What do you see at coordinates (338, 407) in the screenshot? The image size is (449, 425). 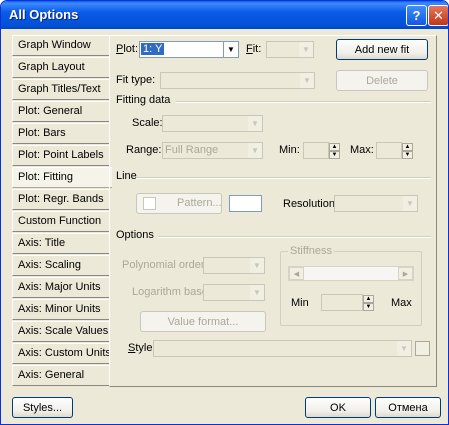 I see `ok-button: OK` at bounding box center [338, 407].